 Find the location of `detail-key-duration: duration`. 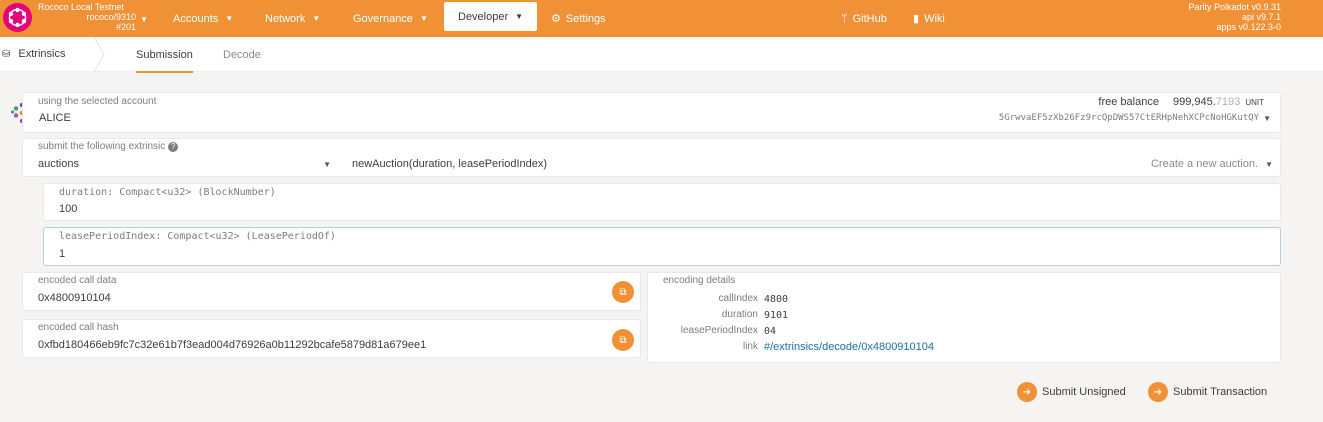

detail-key-duration: duration is located at coordinates (739, 314).